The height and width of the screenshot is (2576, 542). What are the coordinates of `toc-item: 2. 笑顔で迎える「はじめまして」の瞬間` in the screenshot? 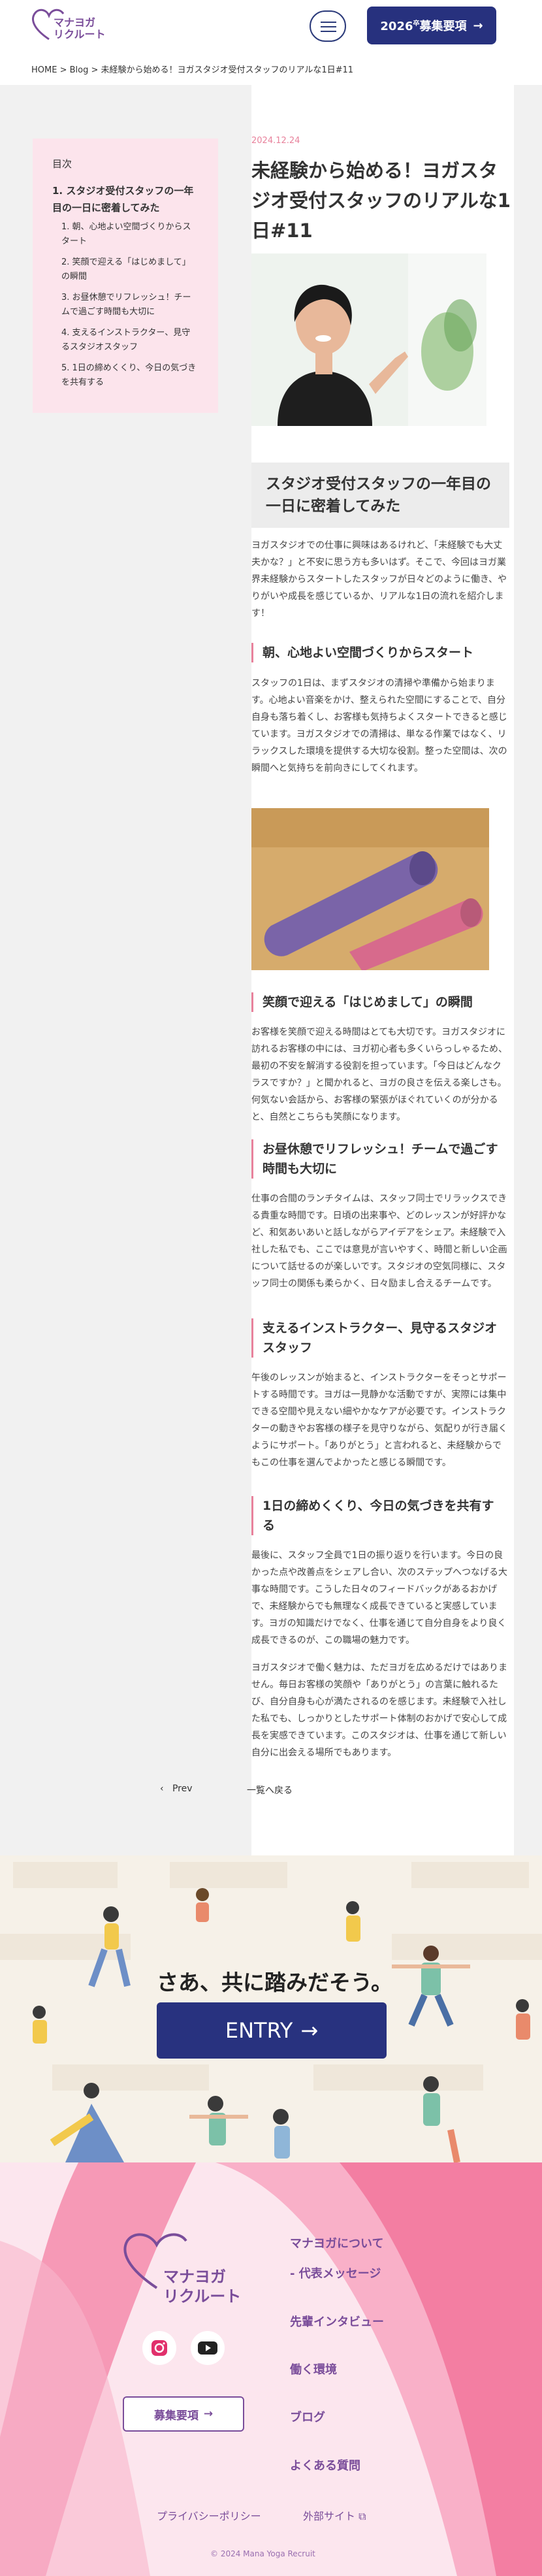 It's located at (125, 269).